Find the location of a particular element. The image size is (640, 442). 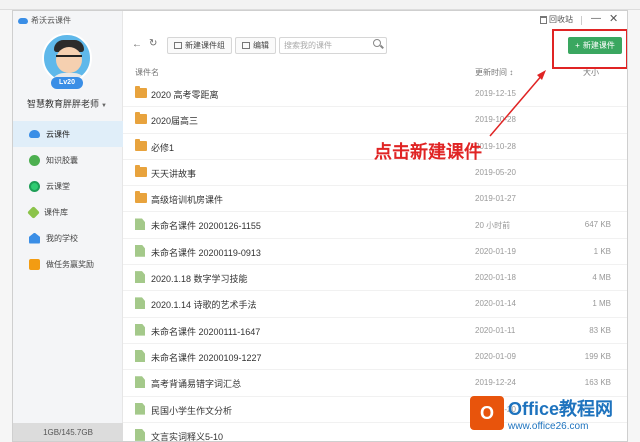

annotation-text: 点击新建课件 is located at coordinates (428, 152).